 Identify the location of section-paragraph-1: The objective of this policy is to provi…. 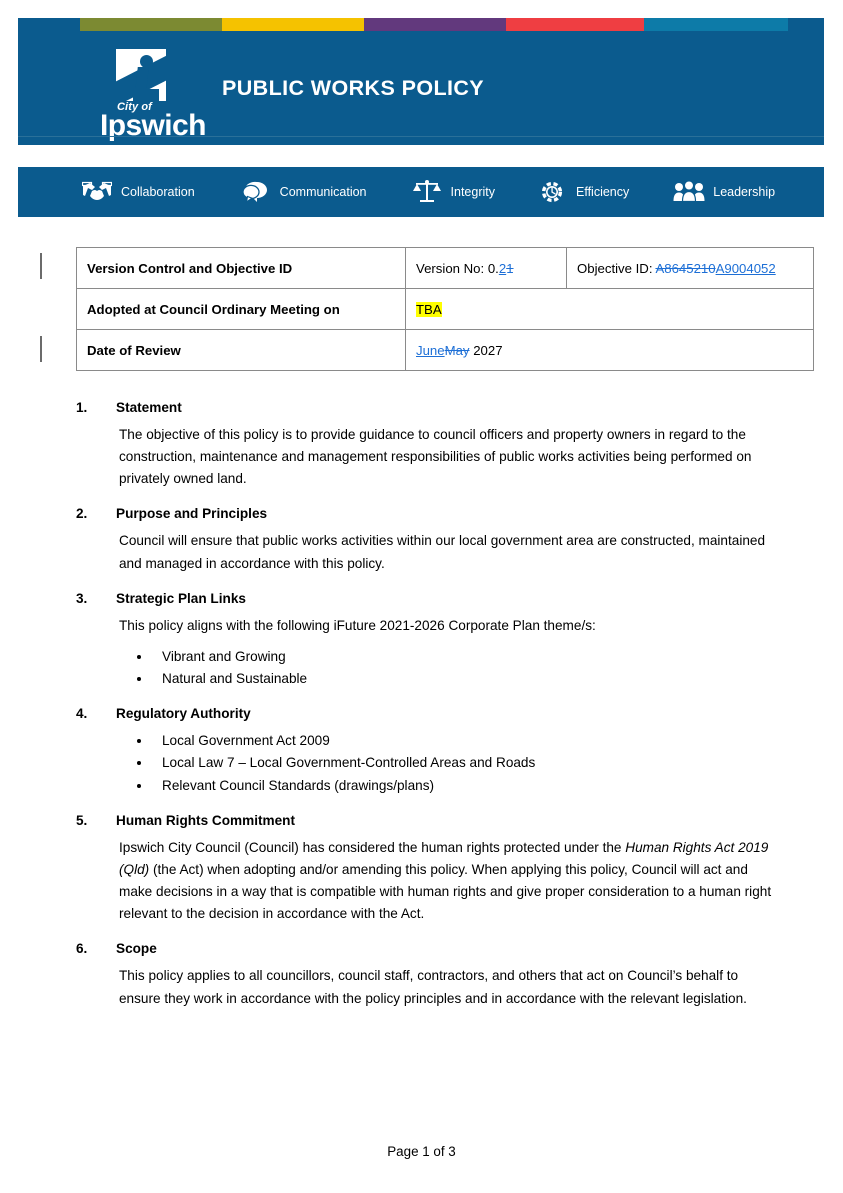
(435, 457).